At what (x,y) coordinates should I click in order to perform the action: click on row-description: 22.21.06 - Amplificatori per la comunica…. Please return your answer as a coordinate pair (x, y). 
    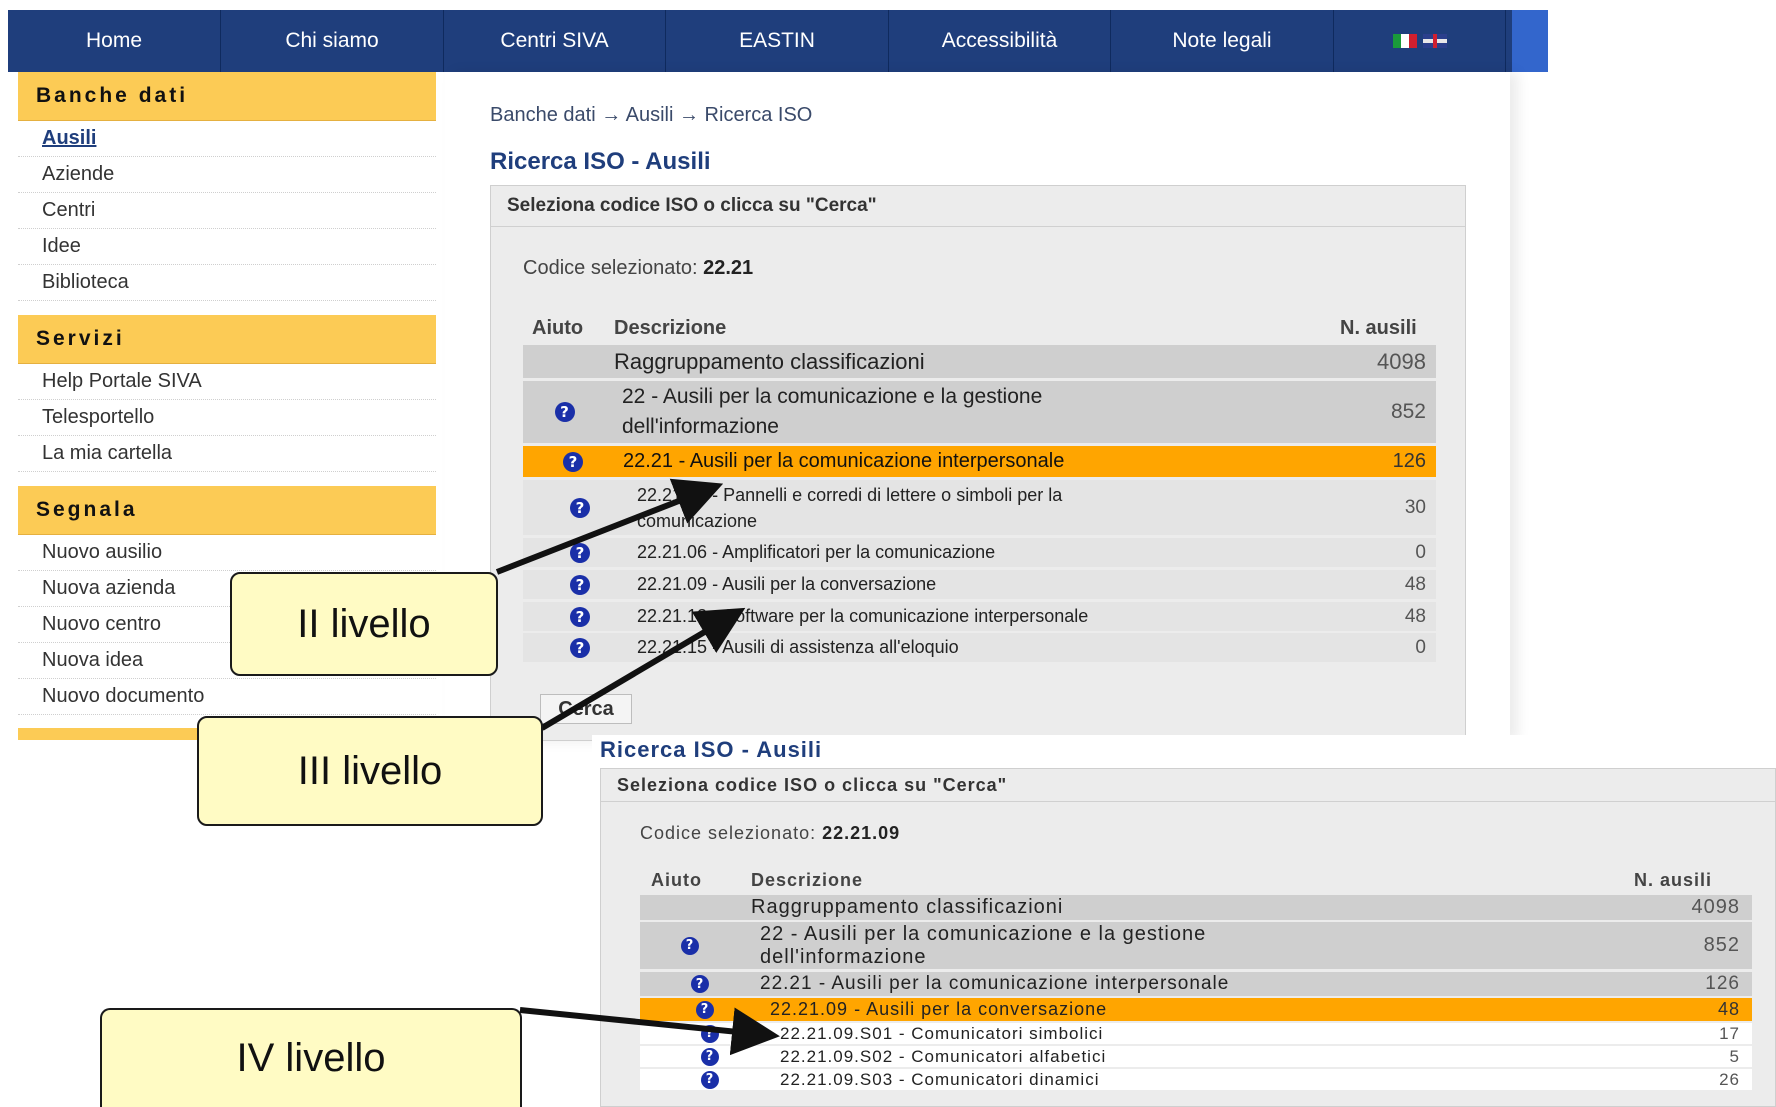
    Looking at the image, I should click on (816, 552).